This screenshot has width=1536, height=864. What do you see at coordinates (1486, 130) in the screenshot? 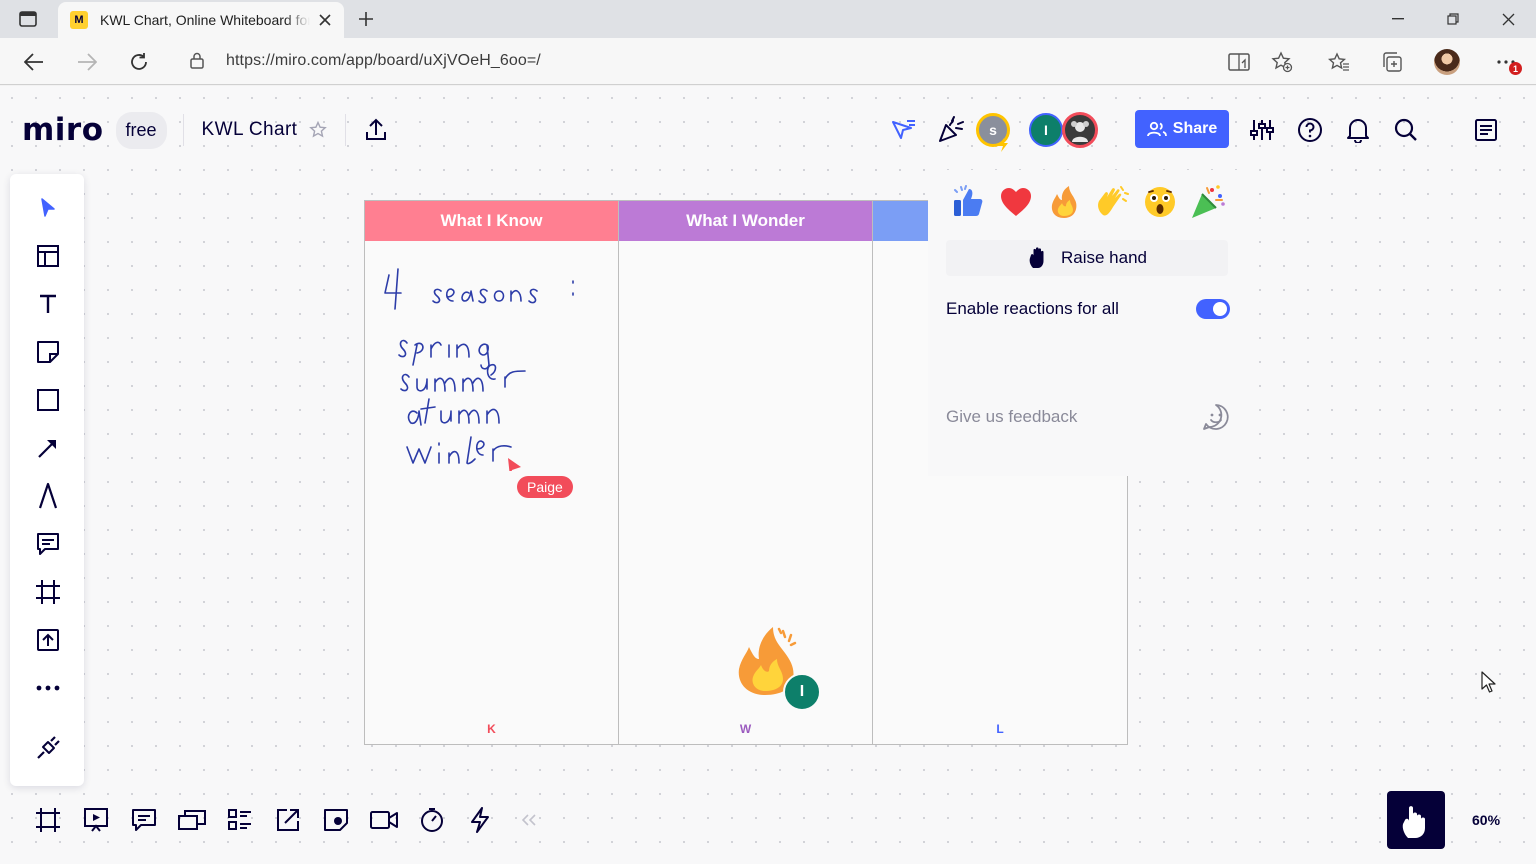
I see `board-menu-icon` at bounding box center [1486, 130].